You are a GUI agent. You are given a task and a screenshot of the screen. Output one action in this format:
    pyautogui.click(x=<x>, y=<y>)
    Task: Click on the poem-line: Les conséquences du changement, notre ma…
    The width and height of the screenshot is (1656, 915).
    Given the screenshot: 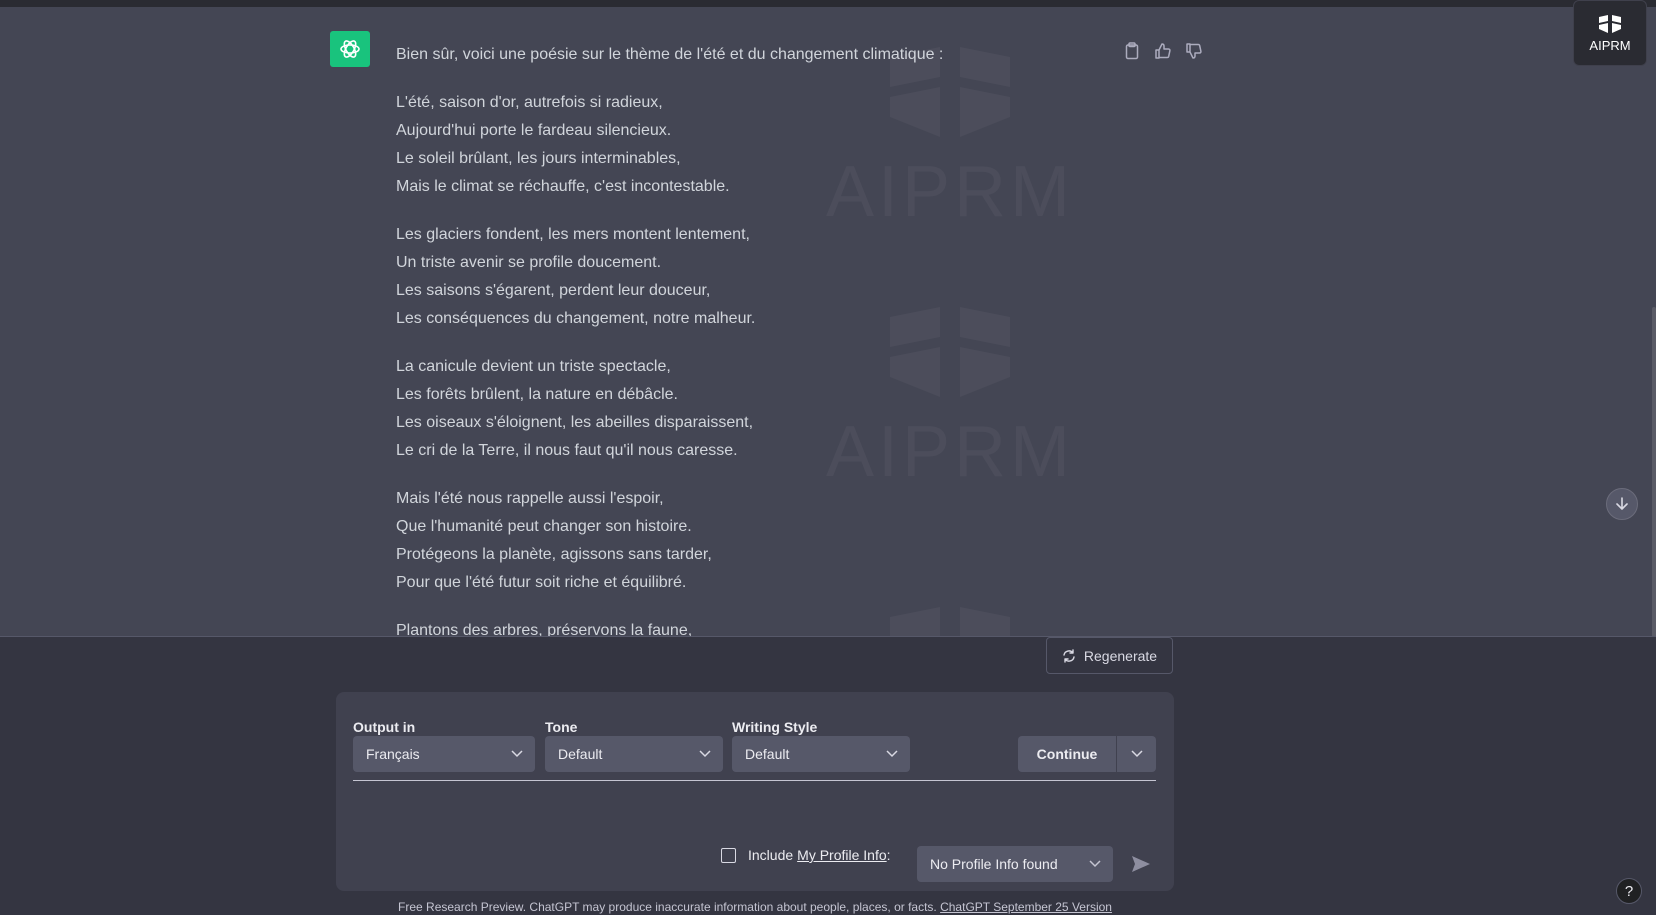 What is the action you would take?
    pyautogui.click(x=576, y=318)
    